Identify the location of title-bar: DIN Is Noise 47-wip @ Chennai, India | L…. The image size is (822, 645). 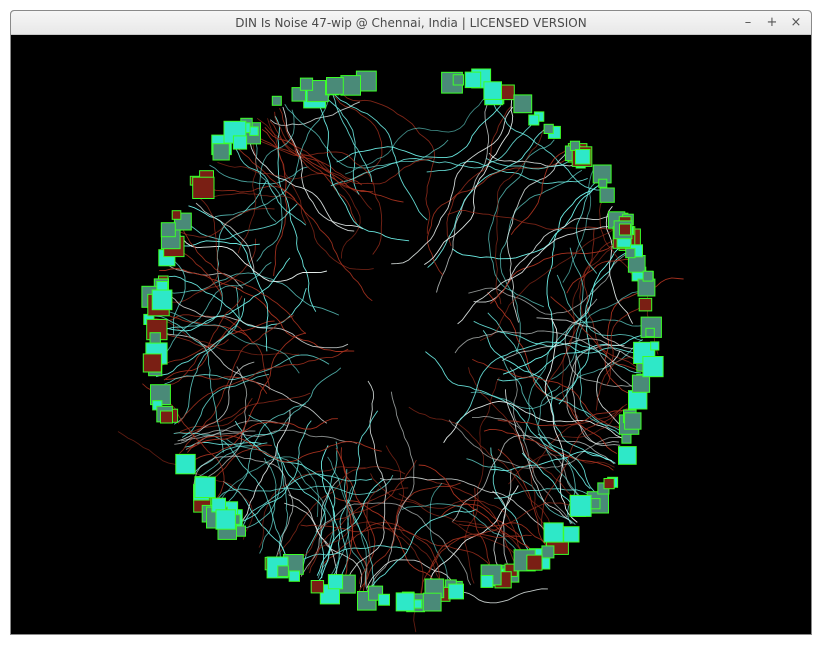
(411, 23).